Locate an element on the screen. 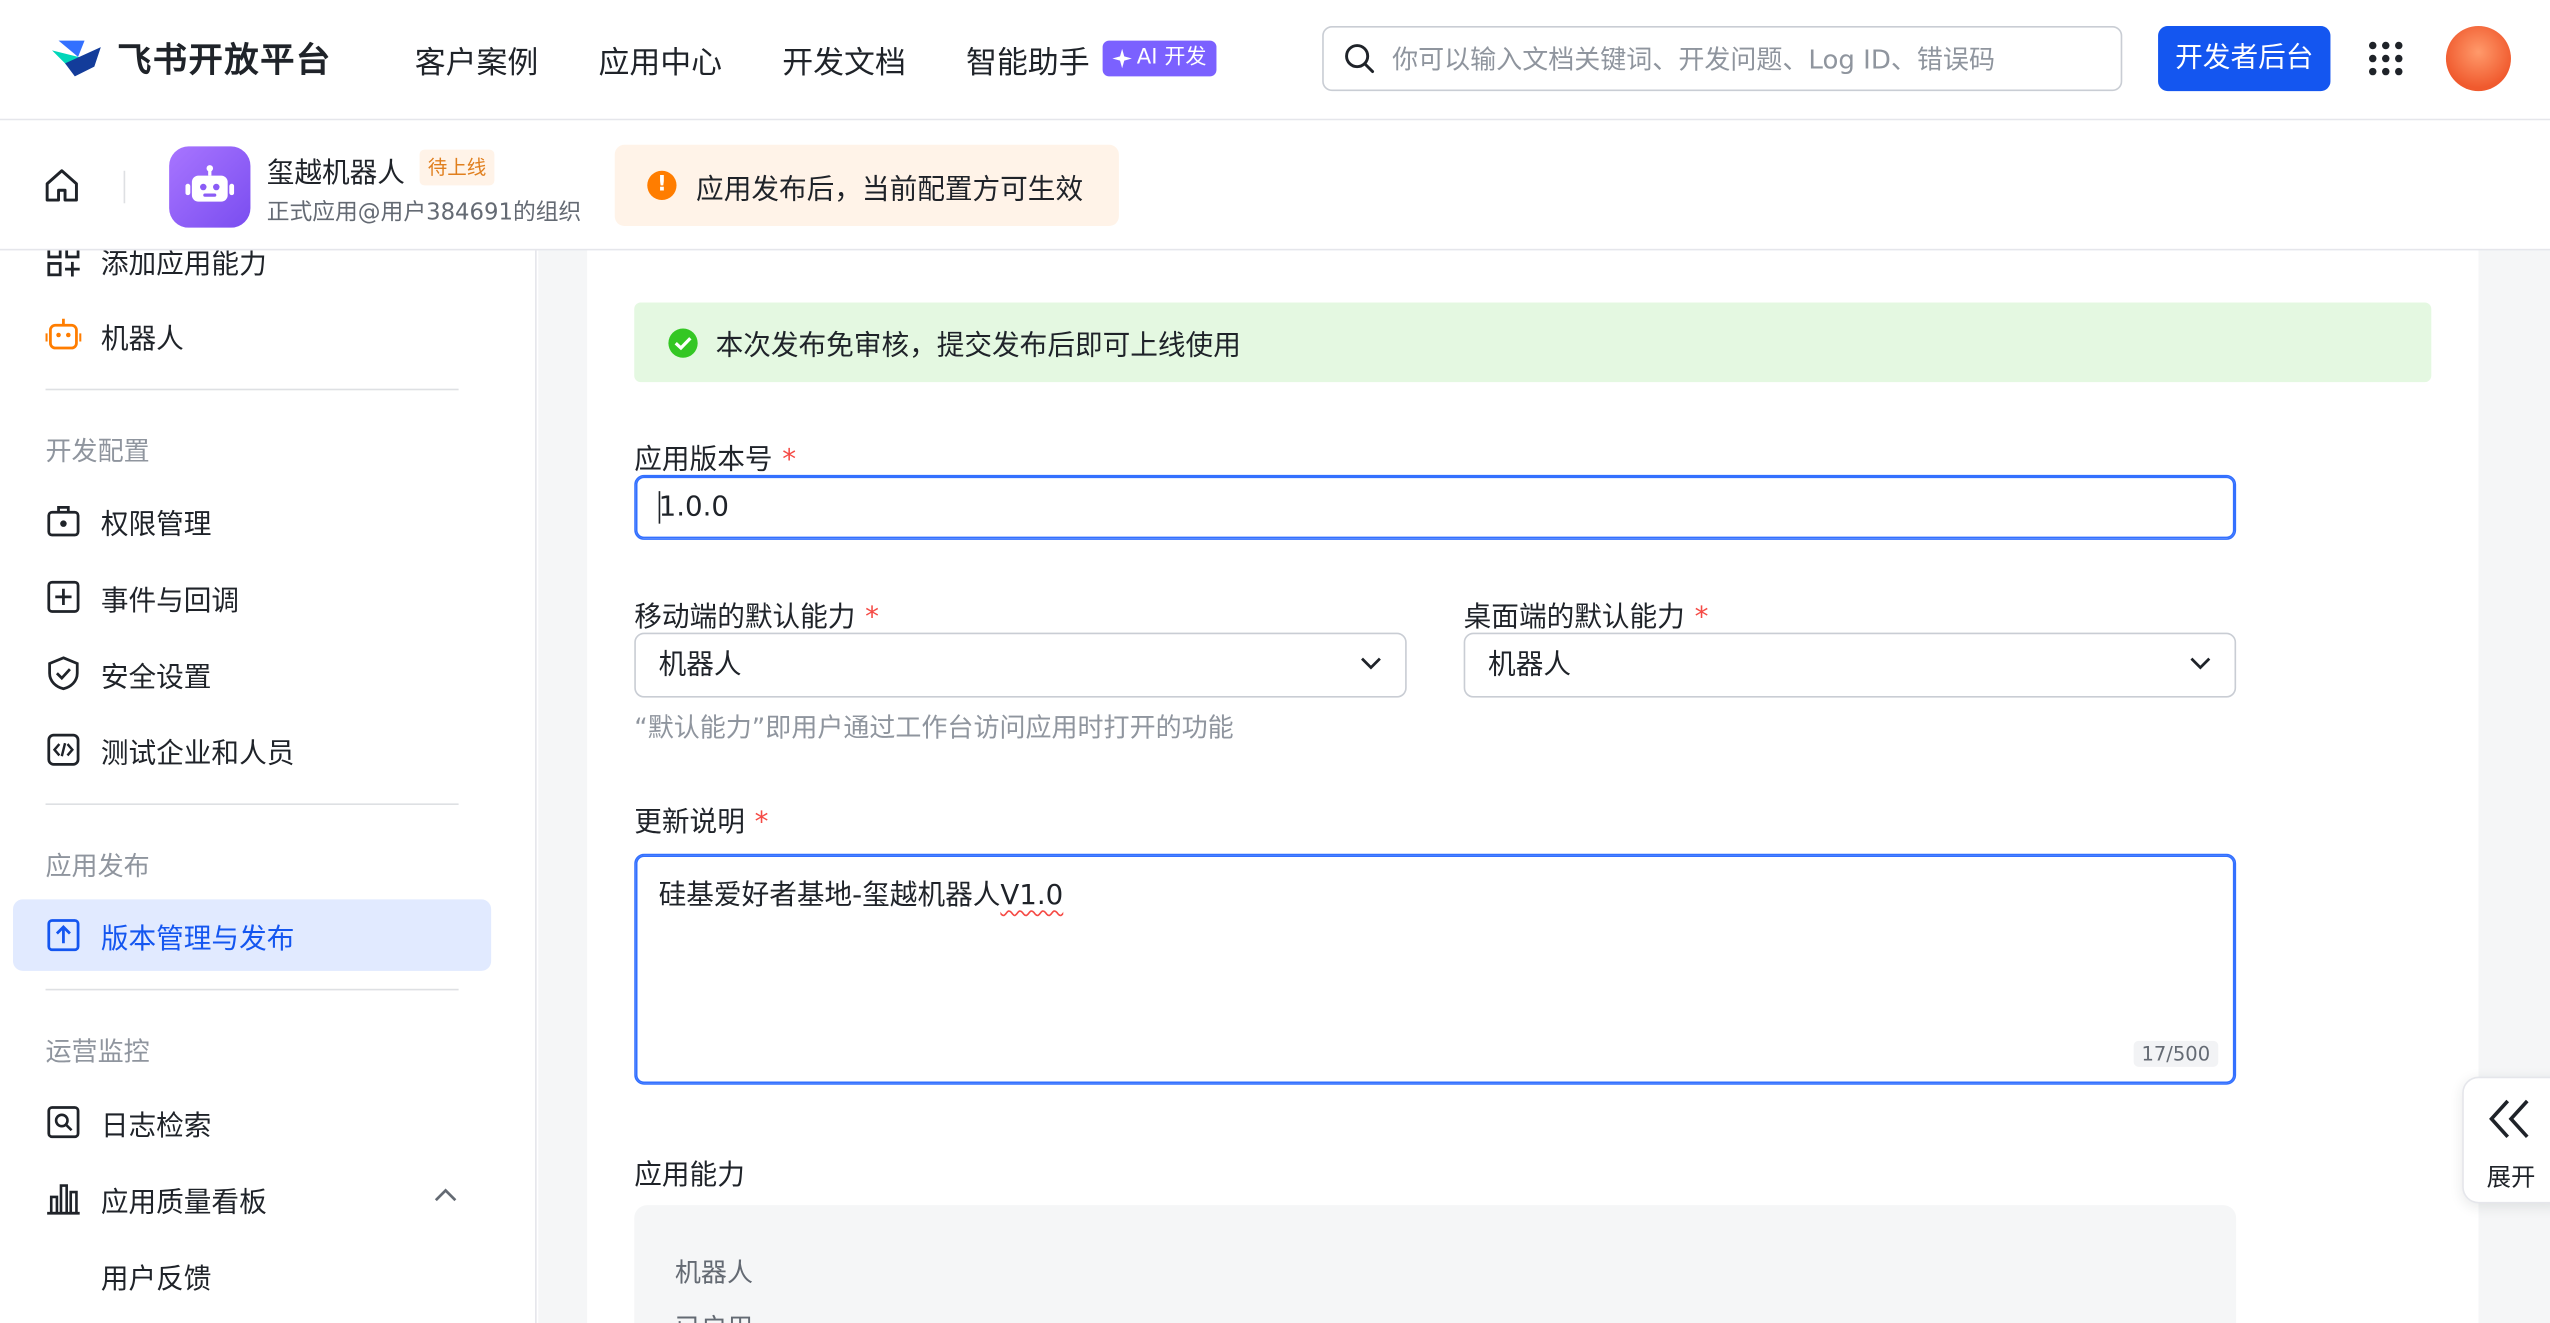 The image size is (2550, 1323). bar-chart-icon is located at coordinates (63, 1199).